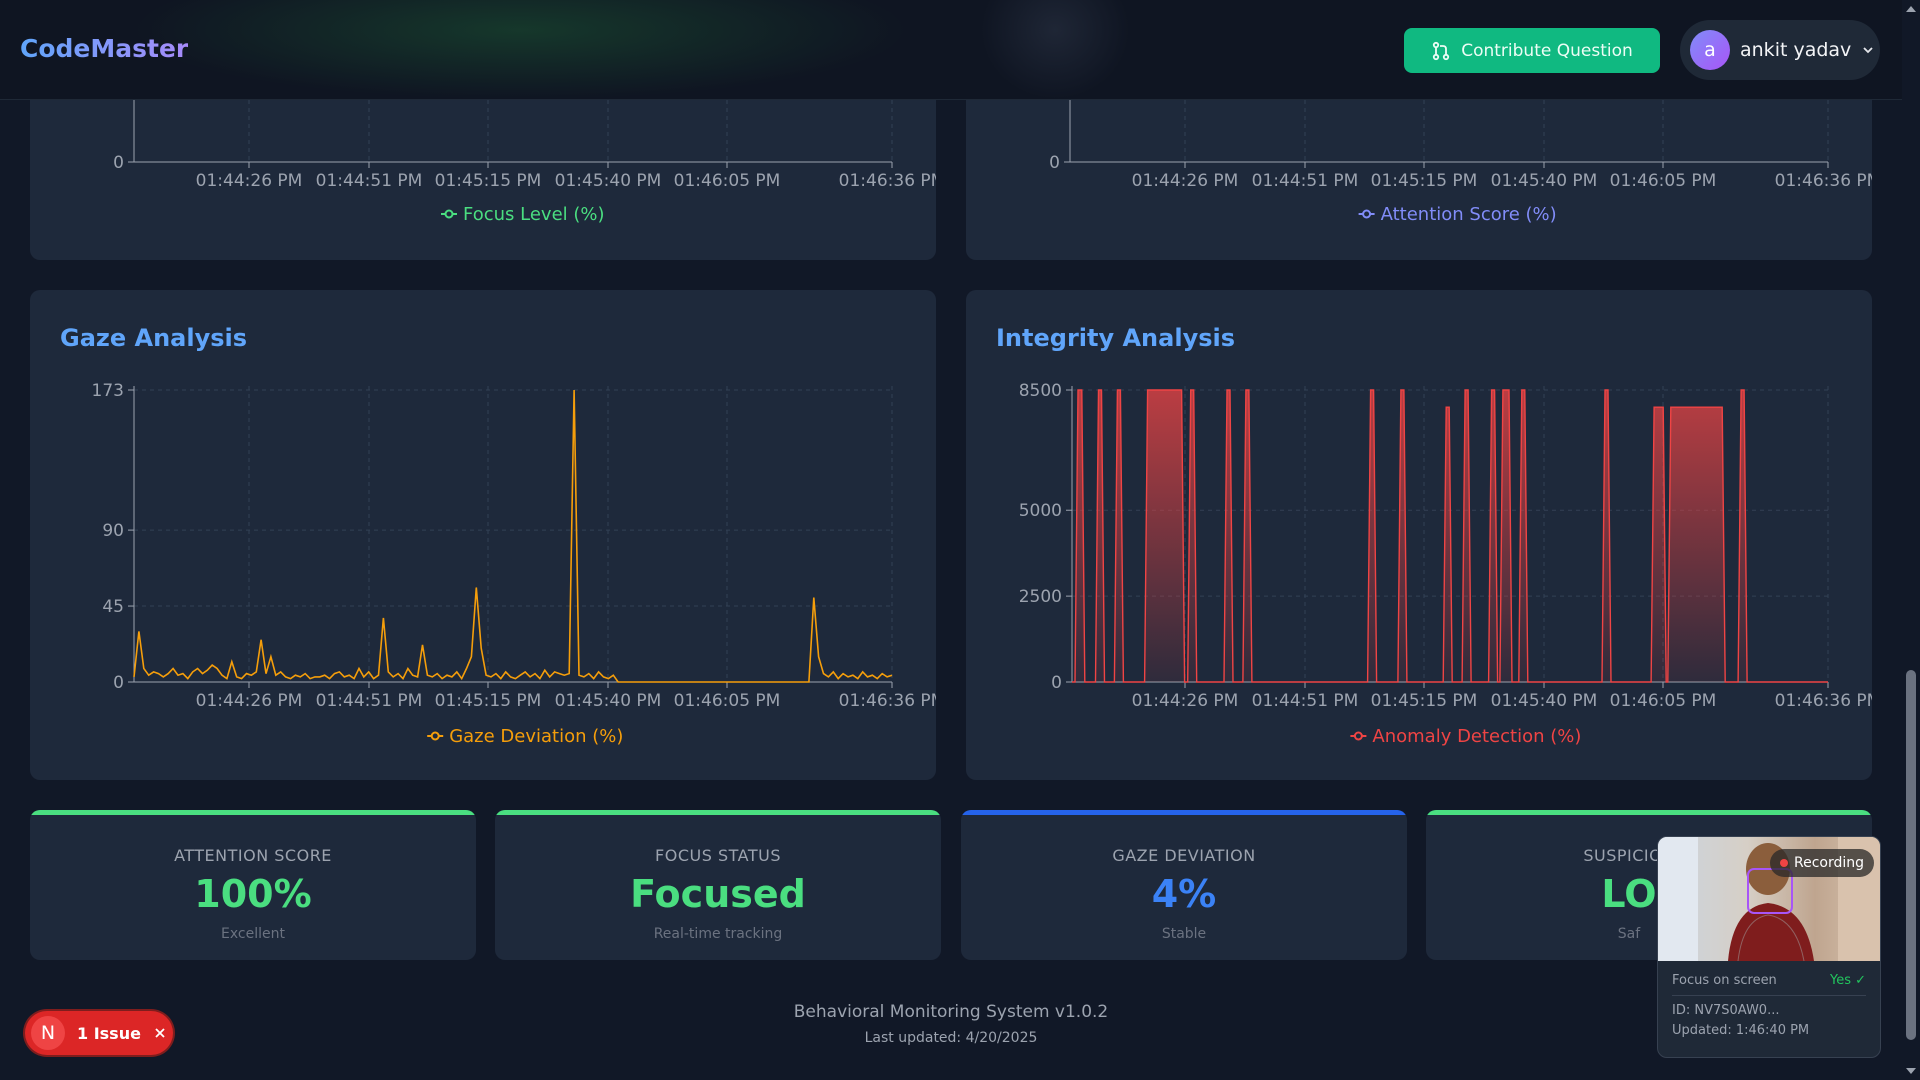 This screenshot has width=1920, height=1080. I want to click on issue-badge: N 1 Issue, so click(99, 1033).